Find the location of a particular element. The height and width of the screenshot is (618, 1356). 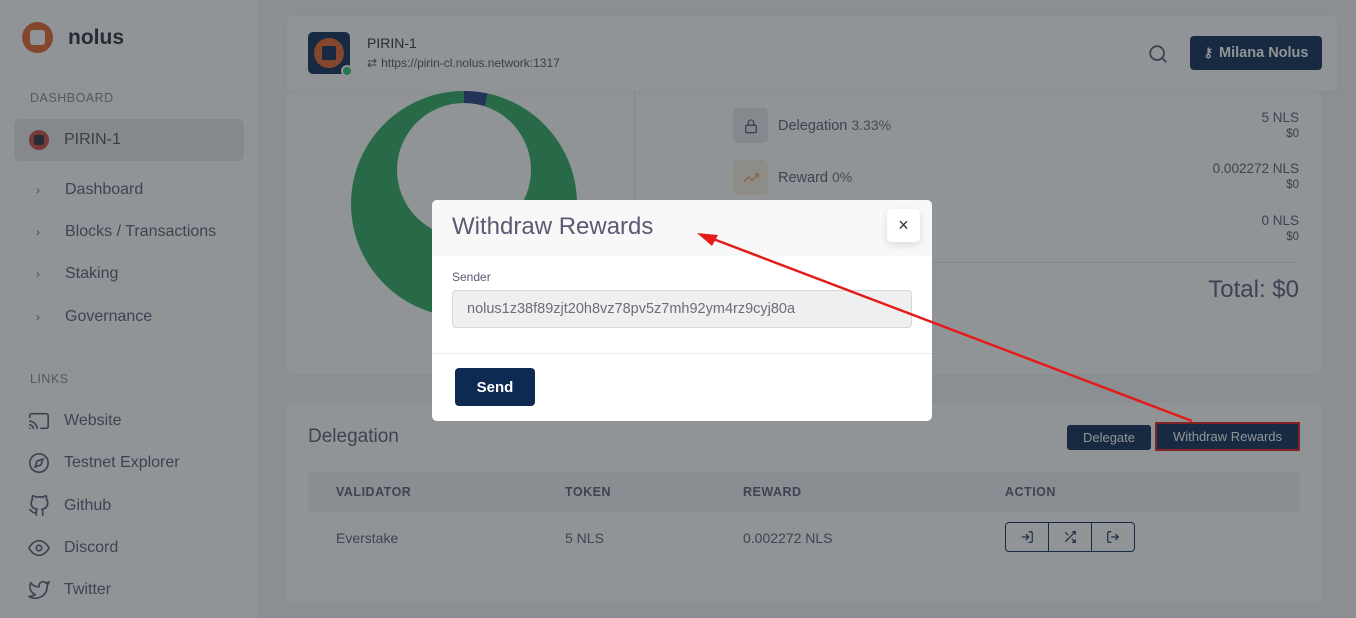

divider is located at coordinates (682, 353).